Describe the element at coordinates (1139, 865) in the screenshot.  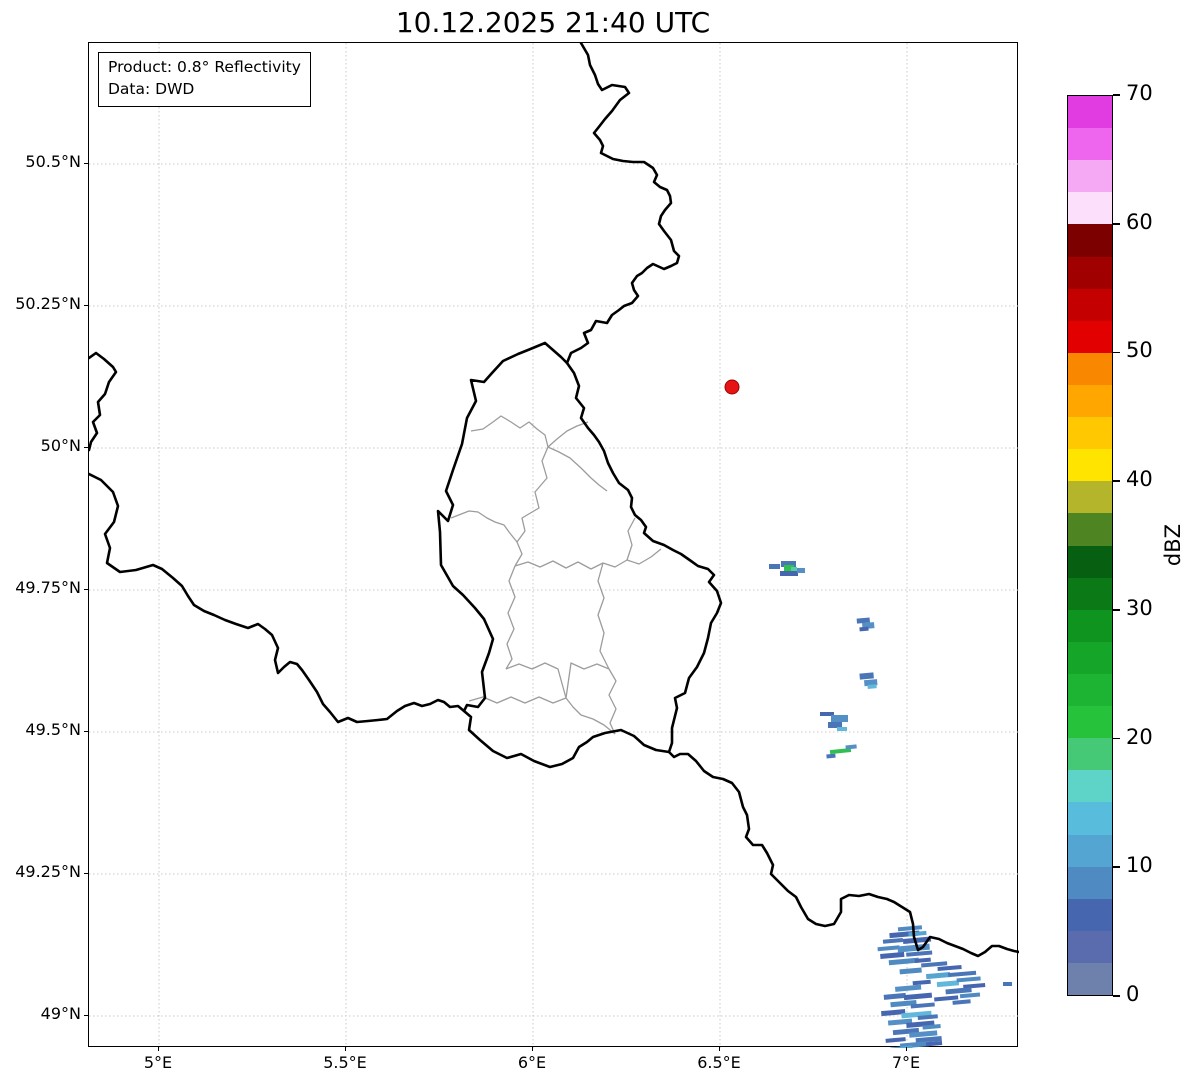
I see `colorbar-tick-label: 10` at that location.